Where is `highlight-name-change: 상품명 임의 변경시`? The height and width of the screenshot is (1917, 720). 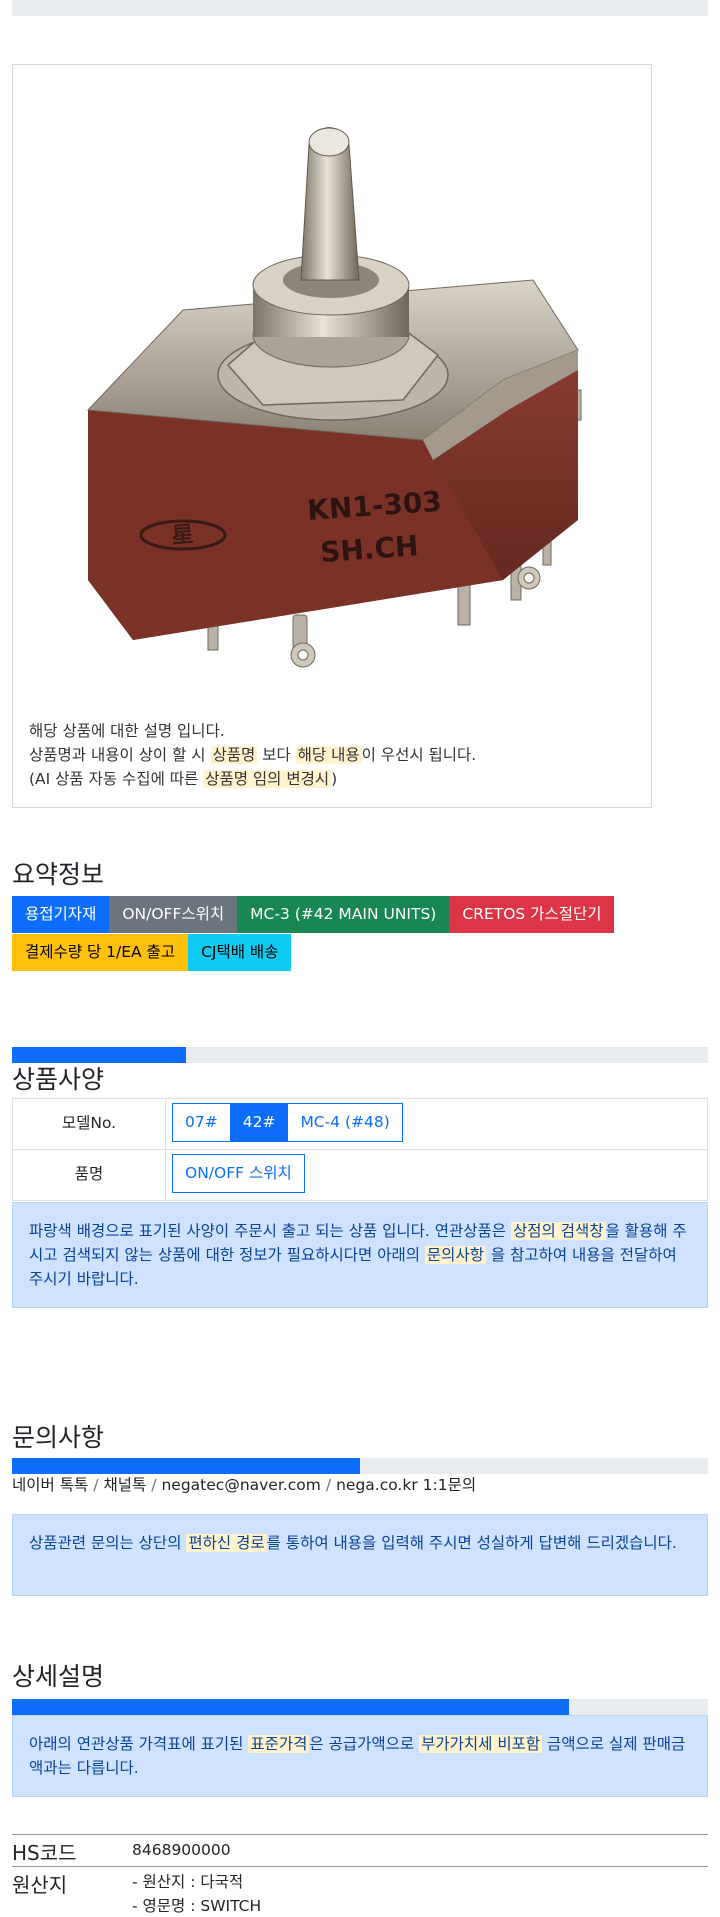 highlight-name-change: 상품명 임의 변경시 is located at coordinates (267, 779).